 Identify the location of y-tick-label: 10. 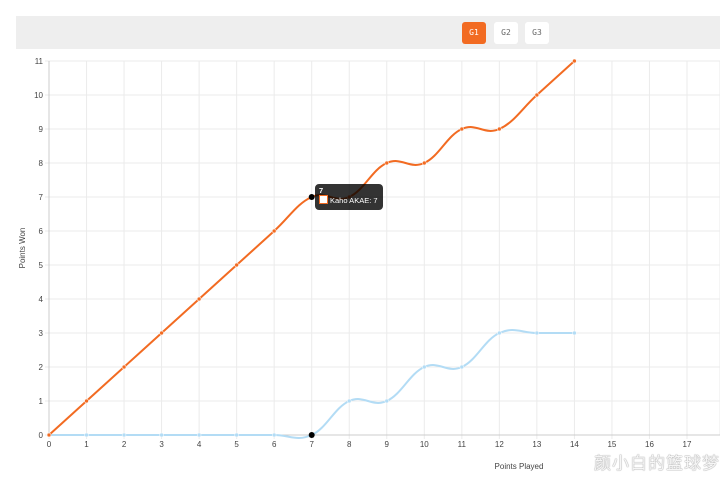
(38, 95).